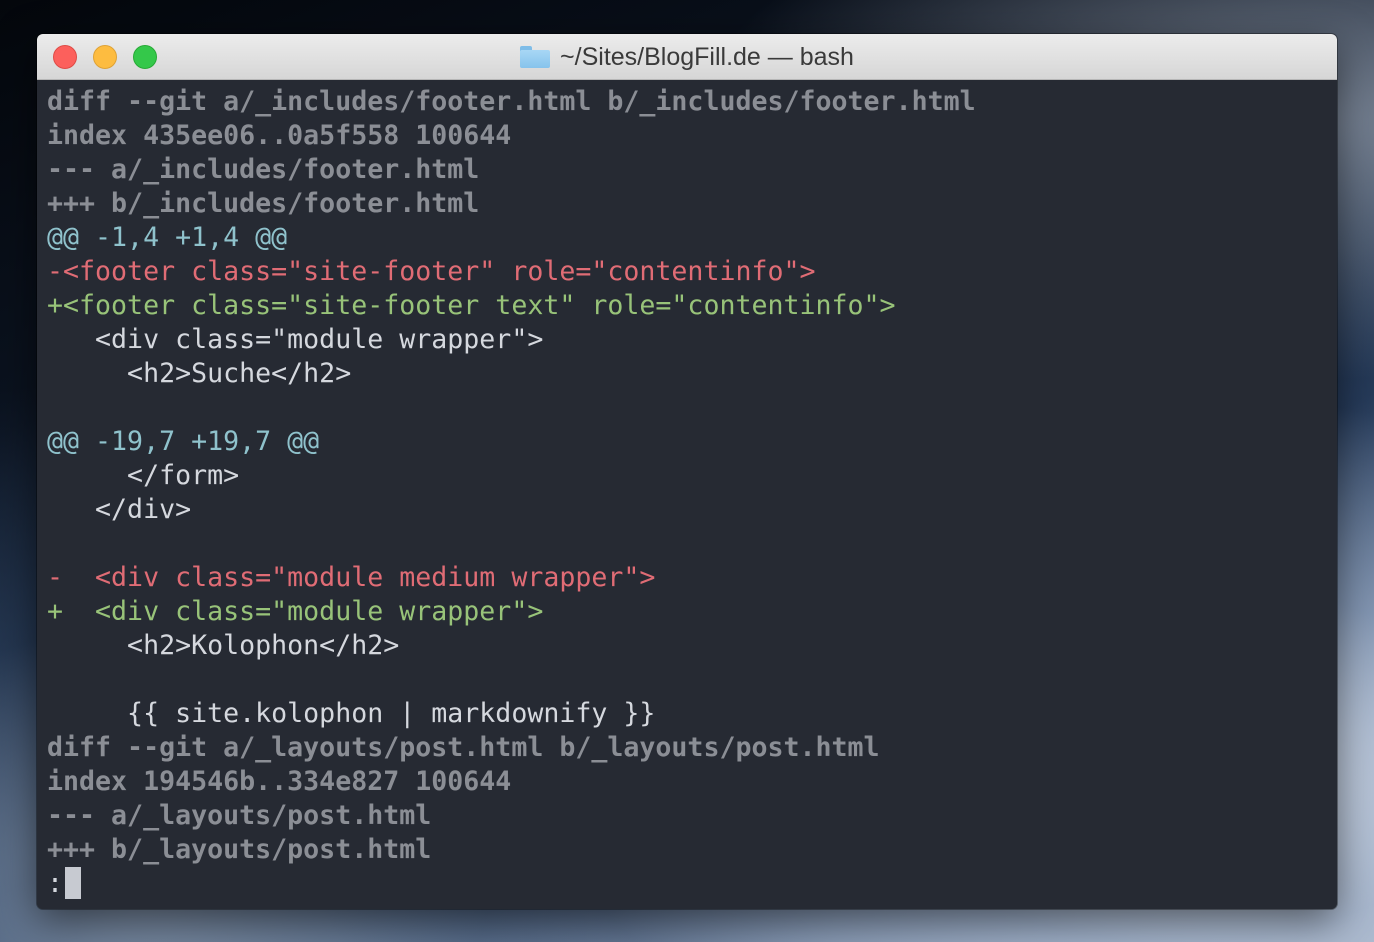 The image size is (1374, 942). I want to click on diff-line-meta: +++ b/_includes/footer.html, so click(263, 203).